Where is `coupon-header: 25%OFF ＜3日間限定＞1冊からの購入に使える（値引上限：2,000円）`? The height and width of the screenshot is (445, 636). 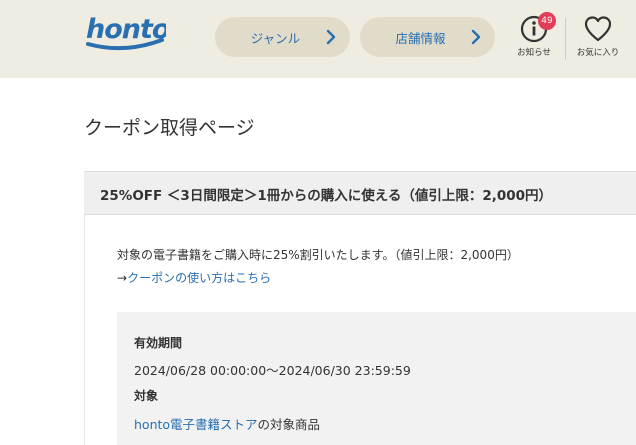
coupon-header: 25%OFF ＜3日間限定＞1冊からの購入に使える（値引上限：2,000円） is located at coordinates (360, 193).